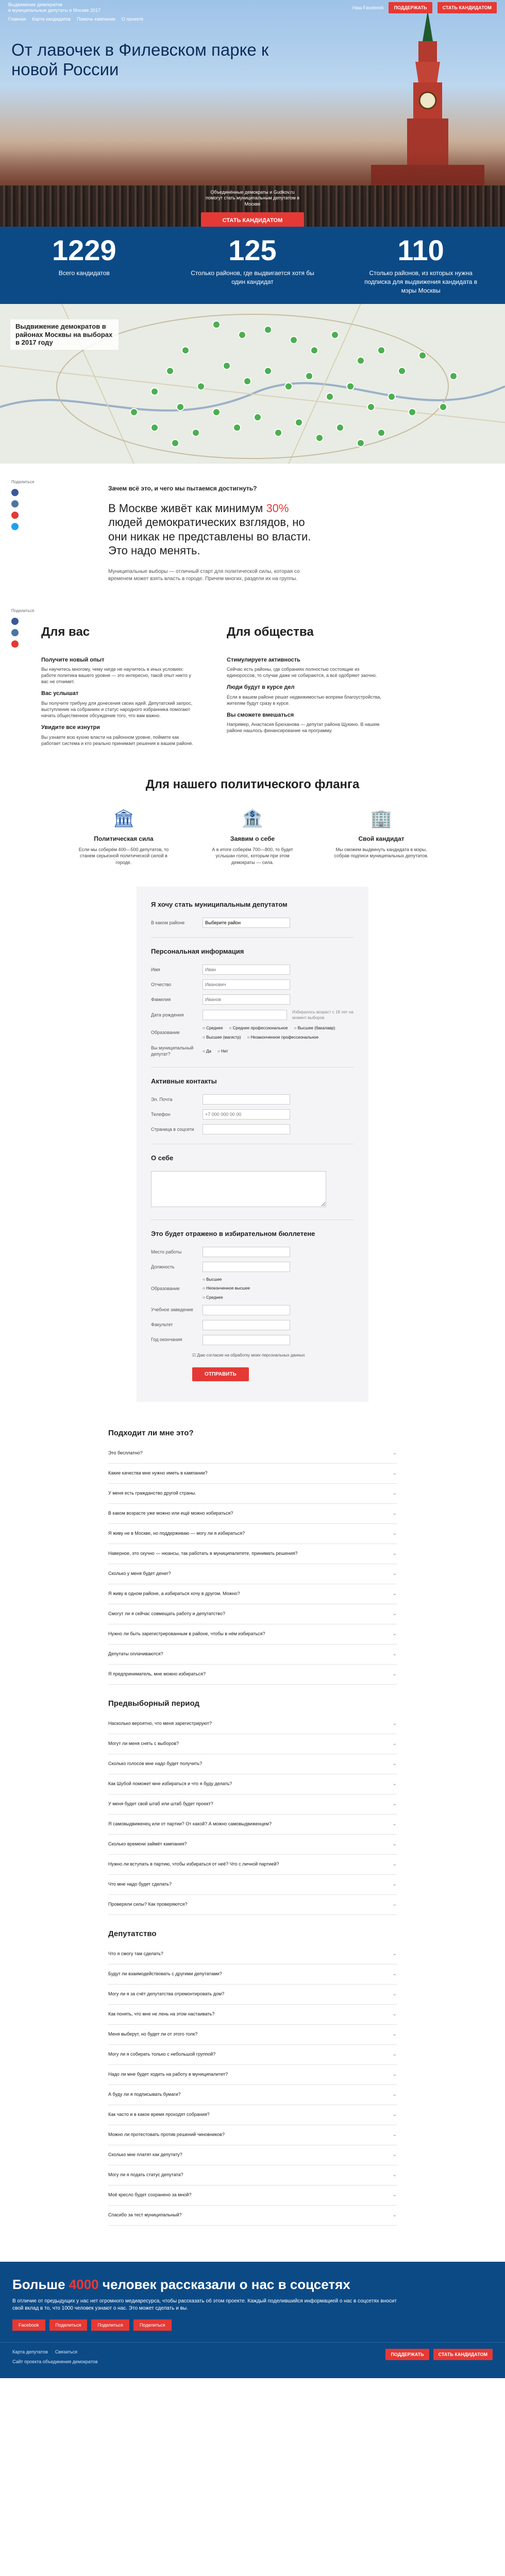 This screenshot has height=2576, width=505. Describe the element at coordinates (246, 1339) in the screenshot. I see `grad-year-input` at that location.